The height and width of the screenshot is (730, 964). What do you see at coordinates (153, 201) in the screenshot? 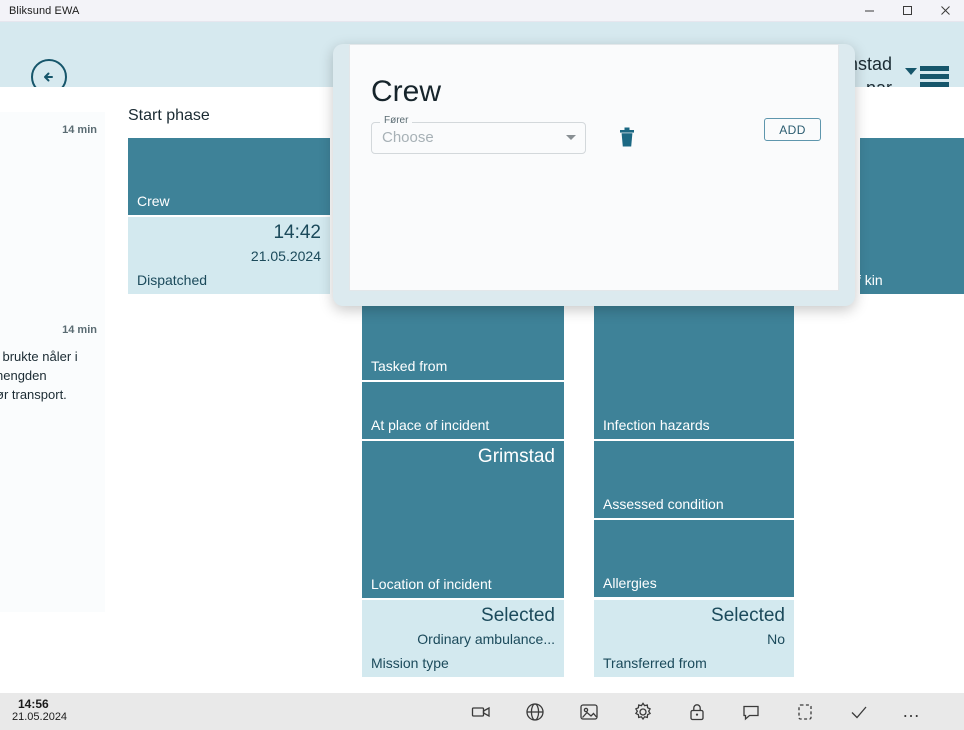
I see `tile-label: Crew` at bounding box center [153, 201].